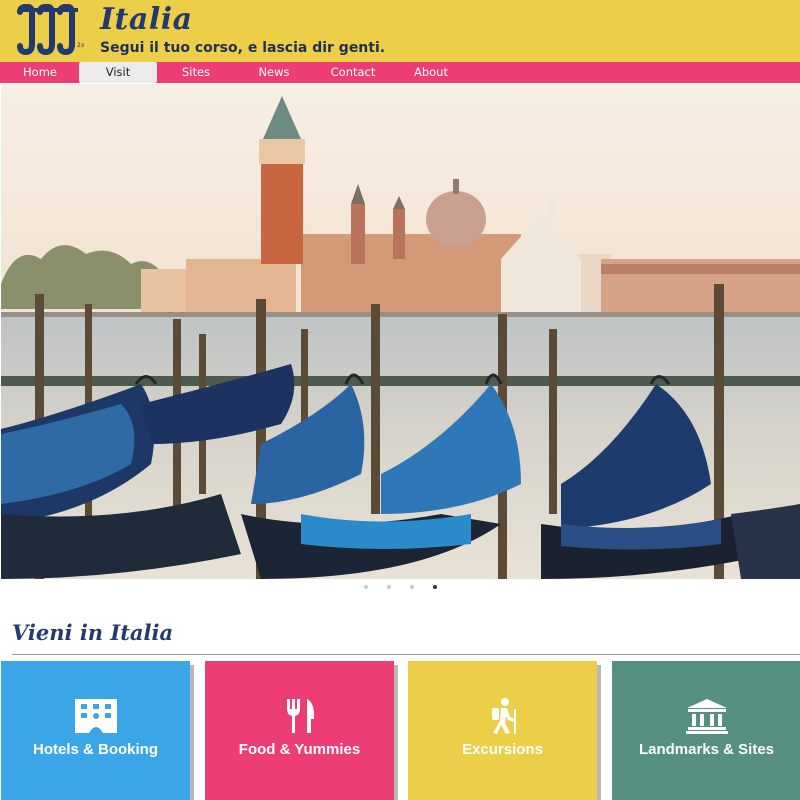 This screenshot has width=800, height=800. I want to click on nav-item-contact: Contact, so click(353, 72).